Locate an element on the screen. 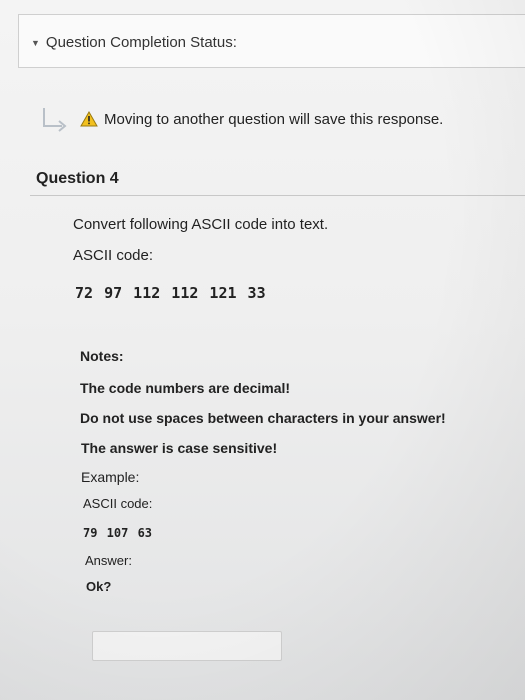 Image resolution: width=525 pixels, height=700 pixels. ascii-code-values: 72 97 112 112 121 33 is located at coordinates (170, 293).